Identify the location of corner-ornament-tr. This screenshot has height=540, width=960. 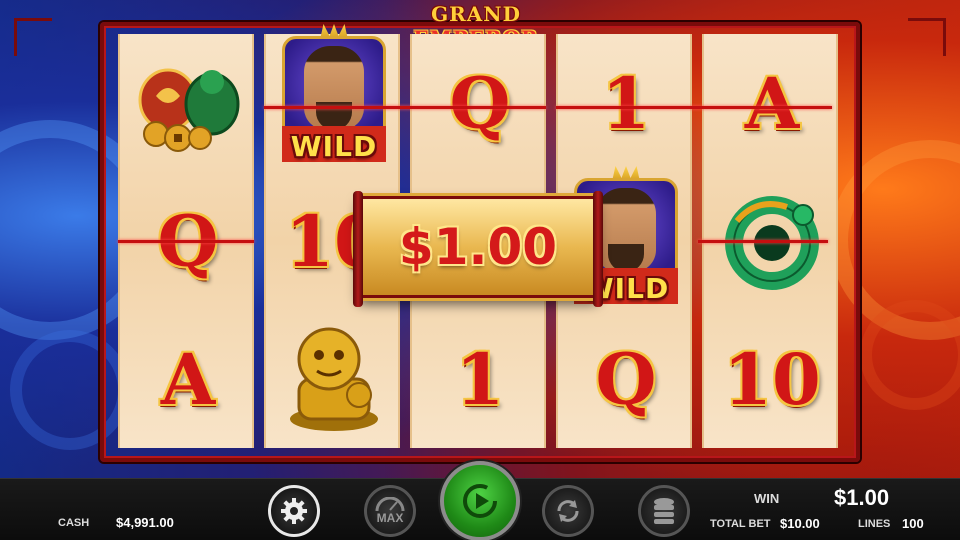
(927, 37).